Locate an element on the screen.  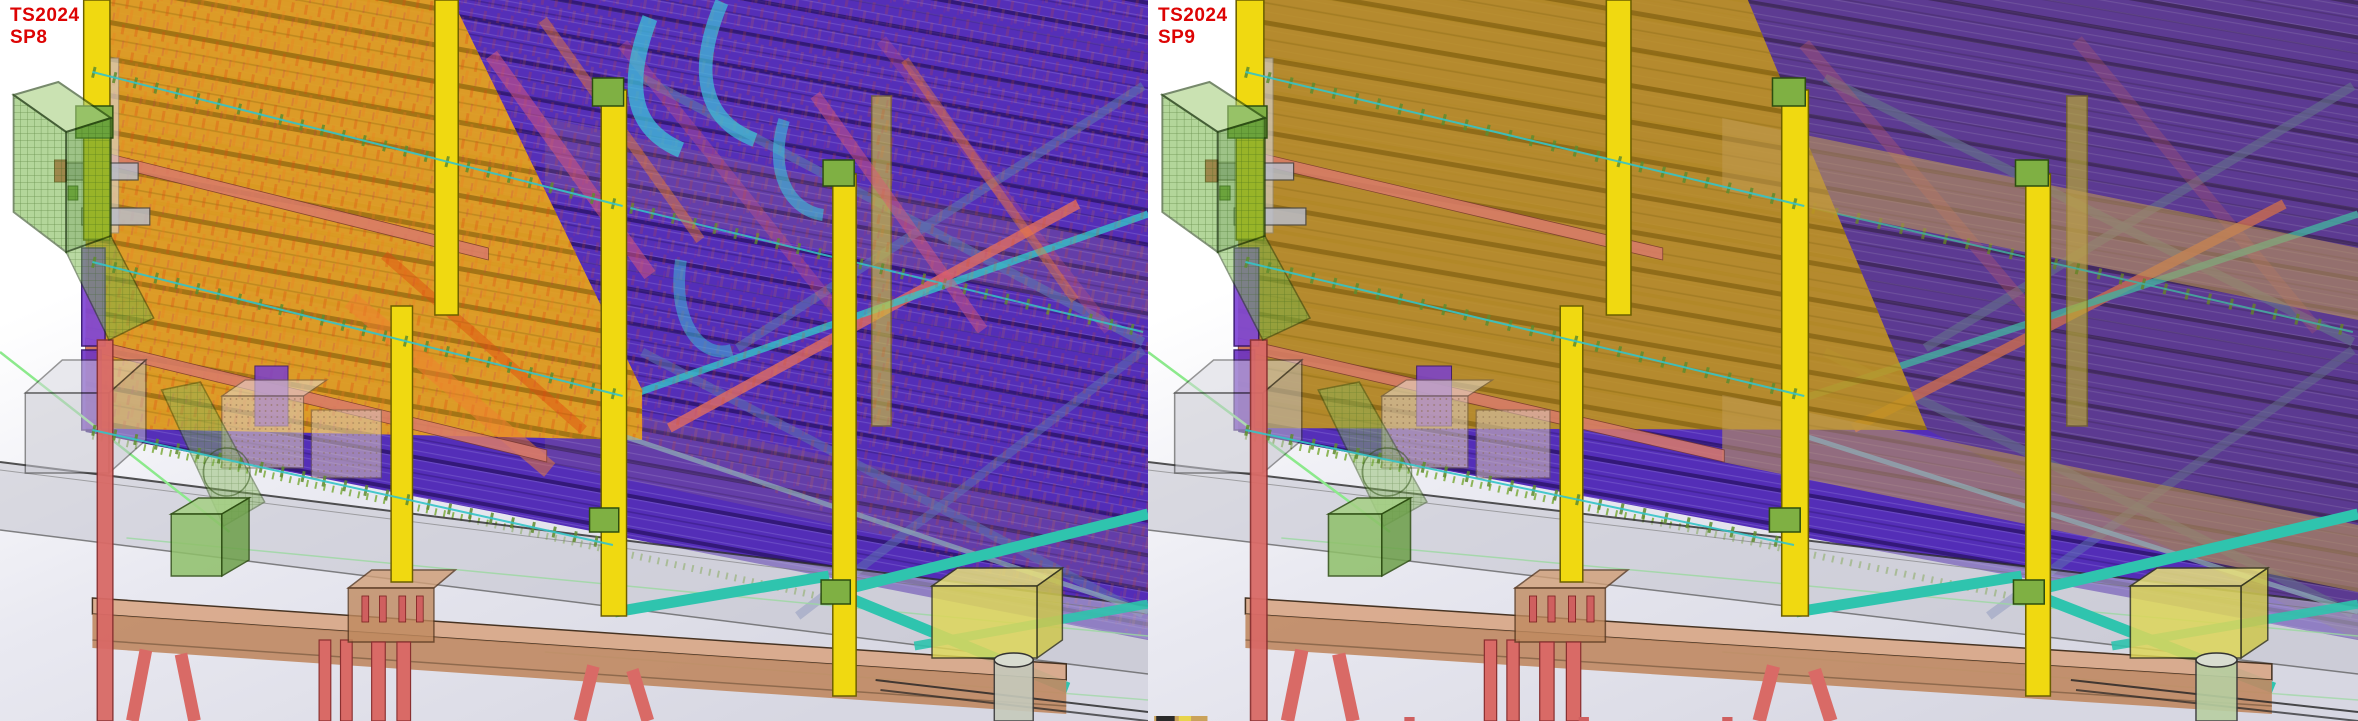
version-label-line2: SP8 is located at coordinates (29, 37).